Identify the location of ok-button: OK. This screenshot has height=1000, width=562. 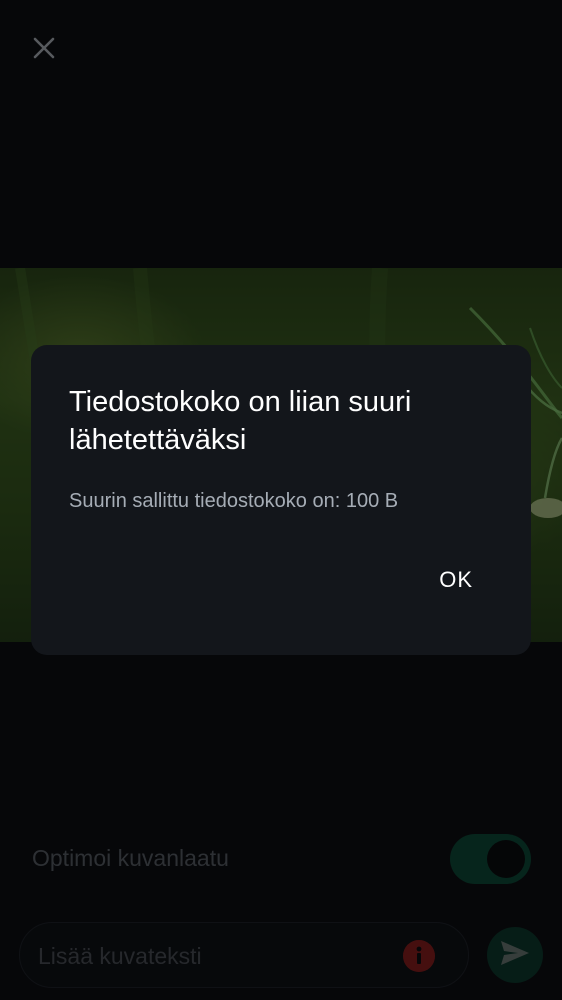
(456, 580).